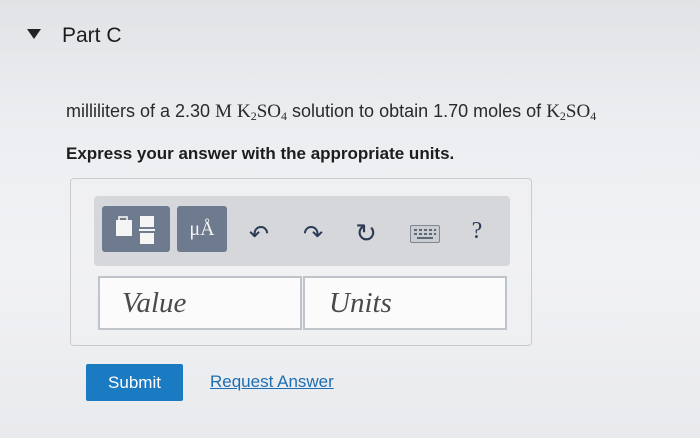 The image size is (700, 438). What do you see at coordinates (571, 112) in the screenshot?
I see `formula-k2so4-second: K2SO4` at bounding box center [571, 112].